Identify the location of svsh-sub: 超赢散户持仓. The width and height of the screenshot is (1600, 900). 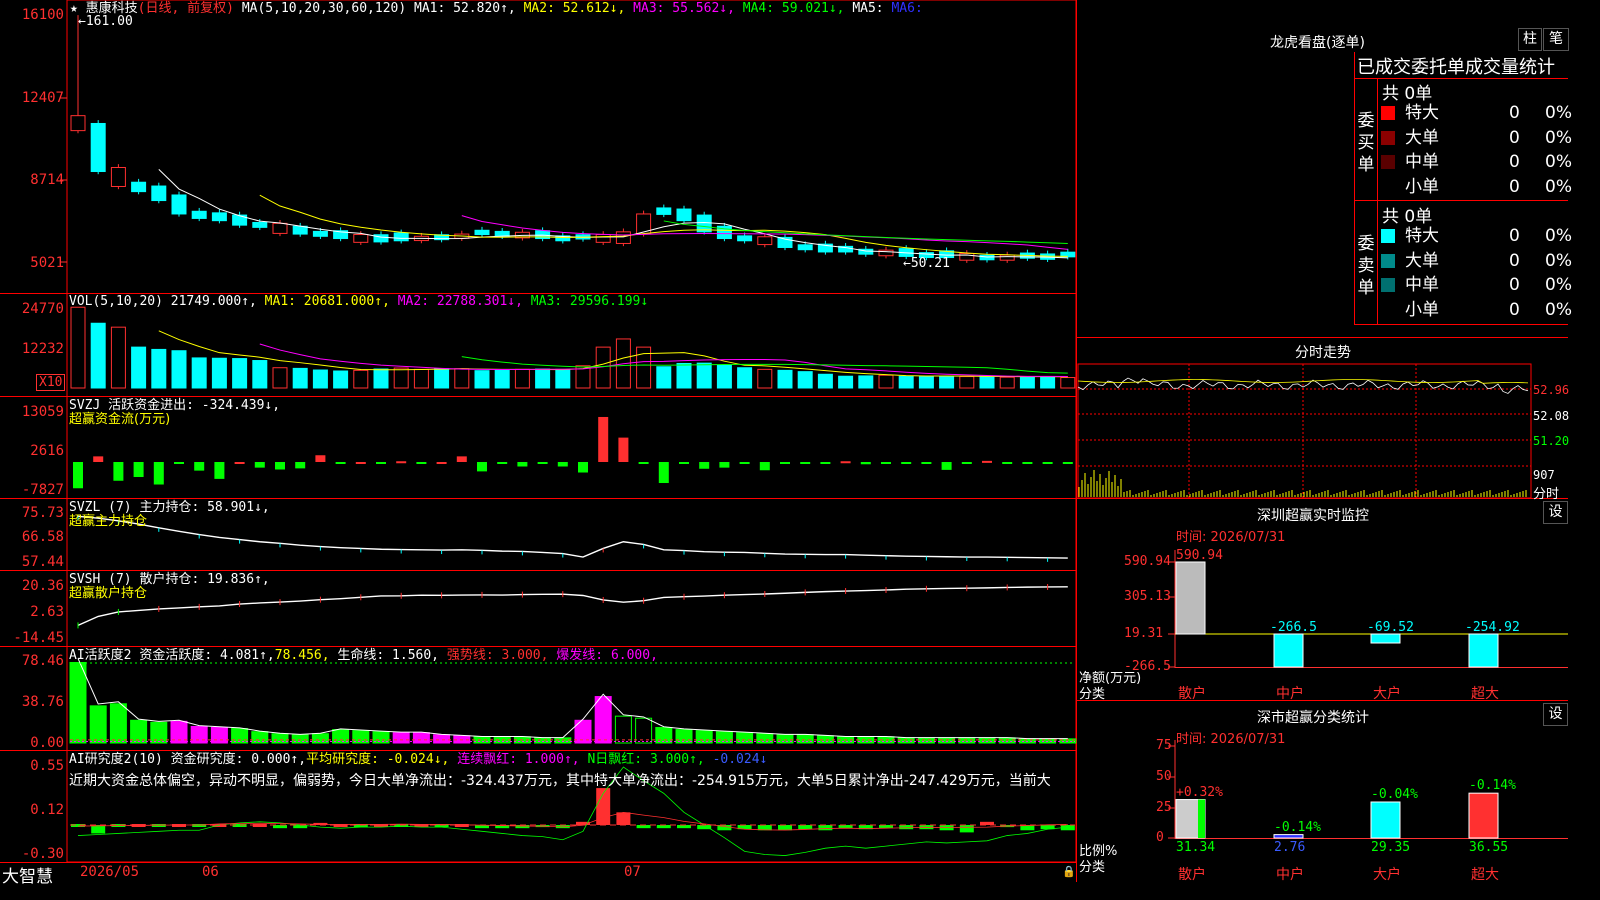
(108, 593).